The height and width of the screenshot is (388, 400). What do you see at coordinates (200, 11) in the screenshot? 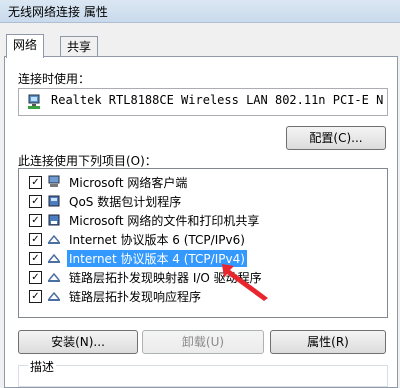
I see `title-bar: 无线网络连接 属性` at bounding box center [200, 11].